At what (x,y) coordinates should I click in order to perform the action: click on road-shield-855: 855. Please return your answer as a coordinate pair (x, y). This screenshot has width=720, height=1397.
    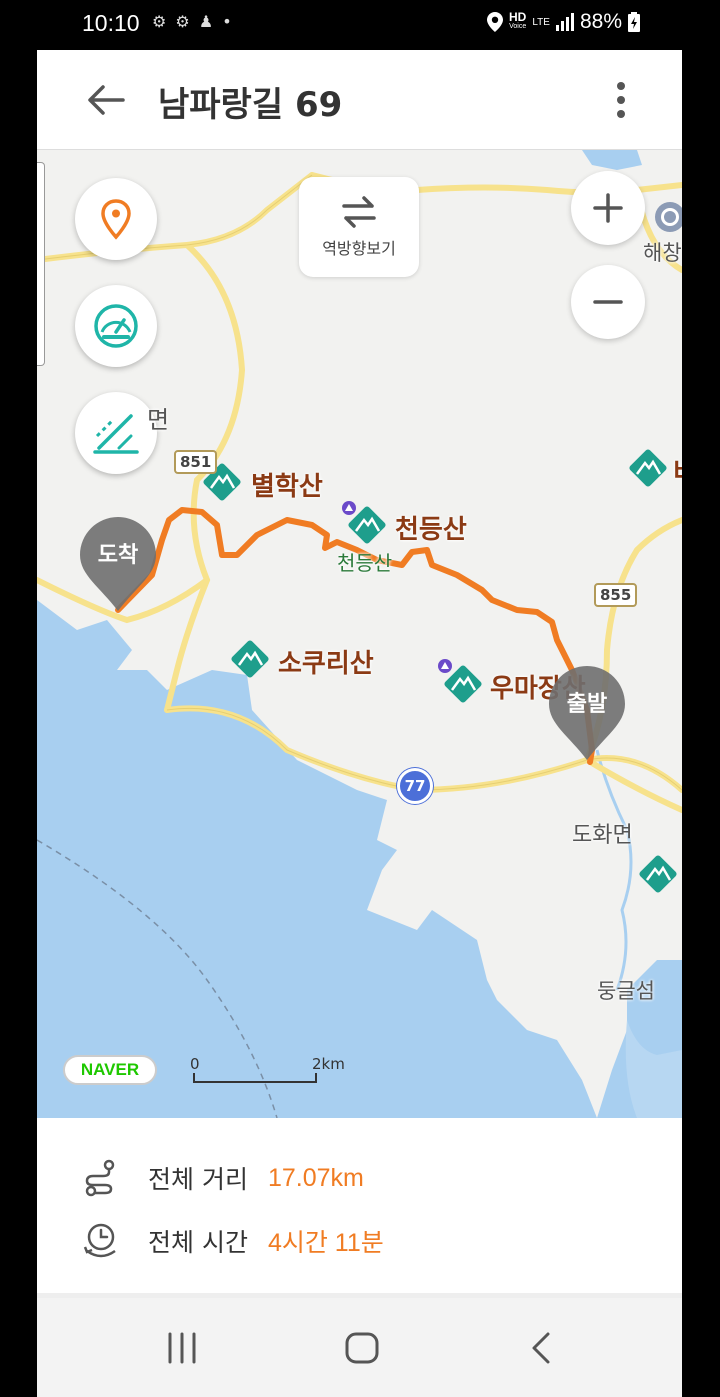
    Looking at the image, I should click on (616, 595).